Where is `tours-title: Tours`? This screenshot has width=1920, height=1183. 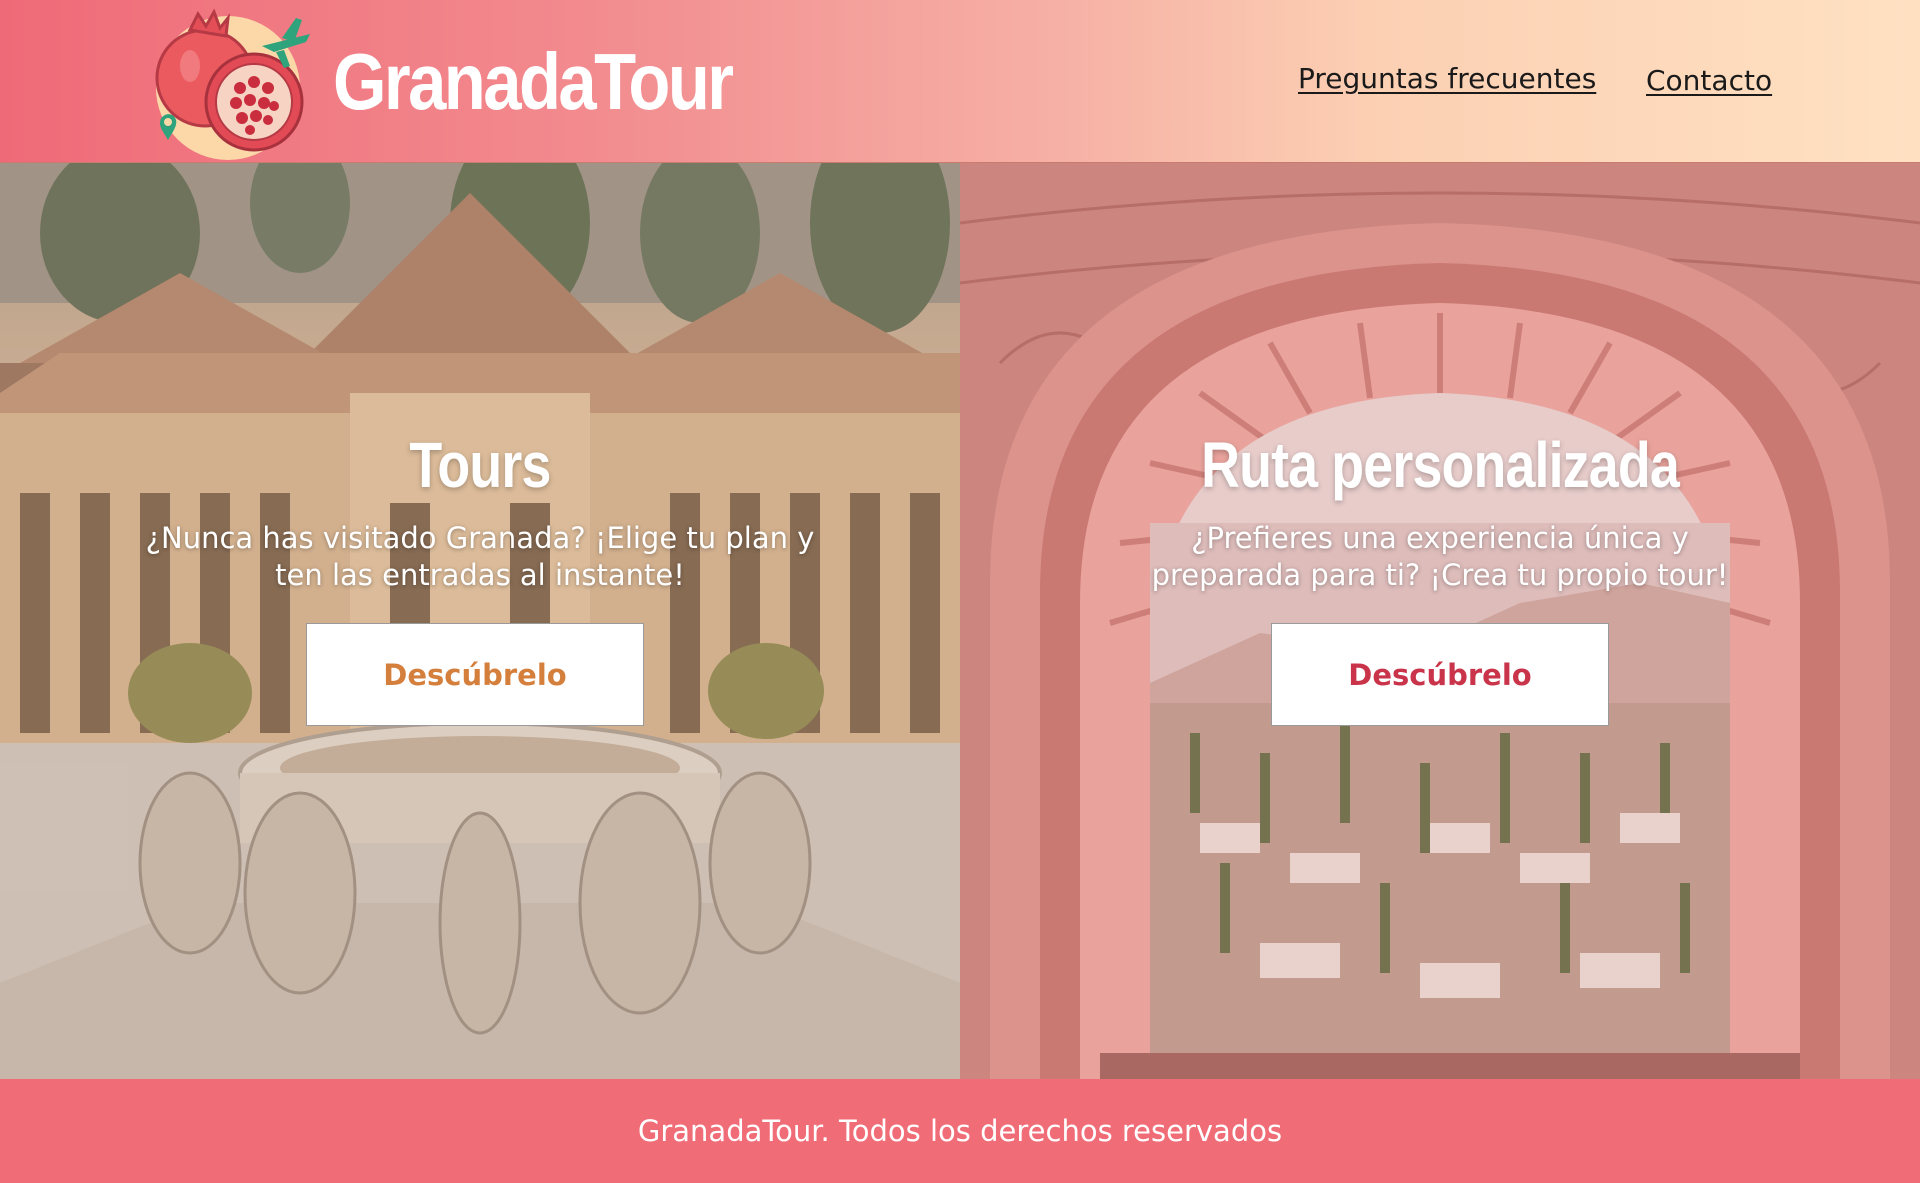 tours-title: Tours is located at coordinates (480, 465).